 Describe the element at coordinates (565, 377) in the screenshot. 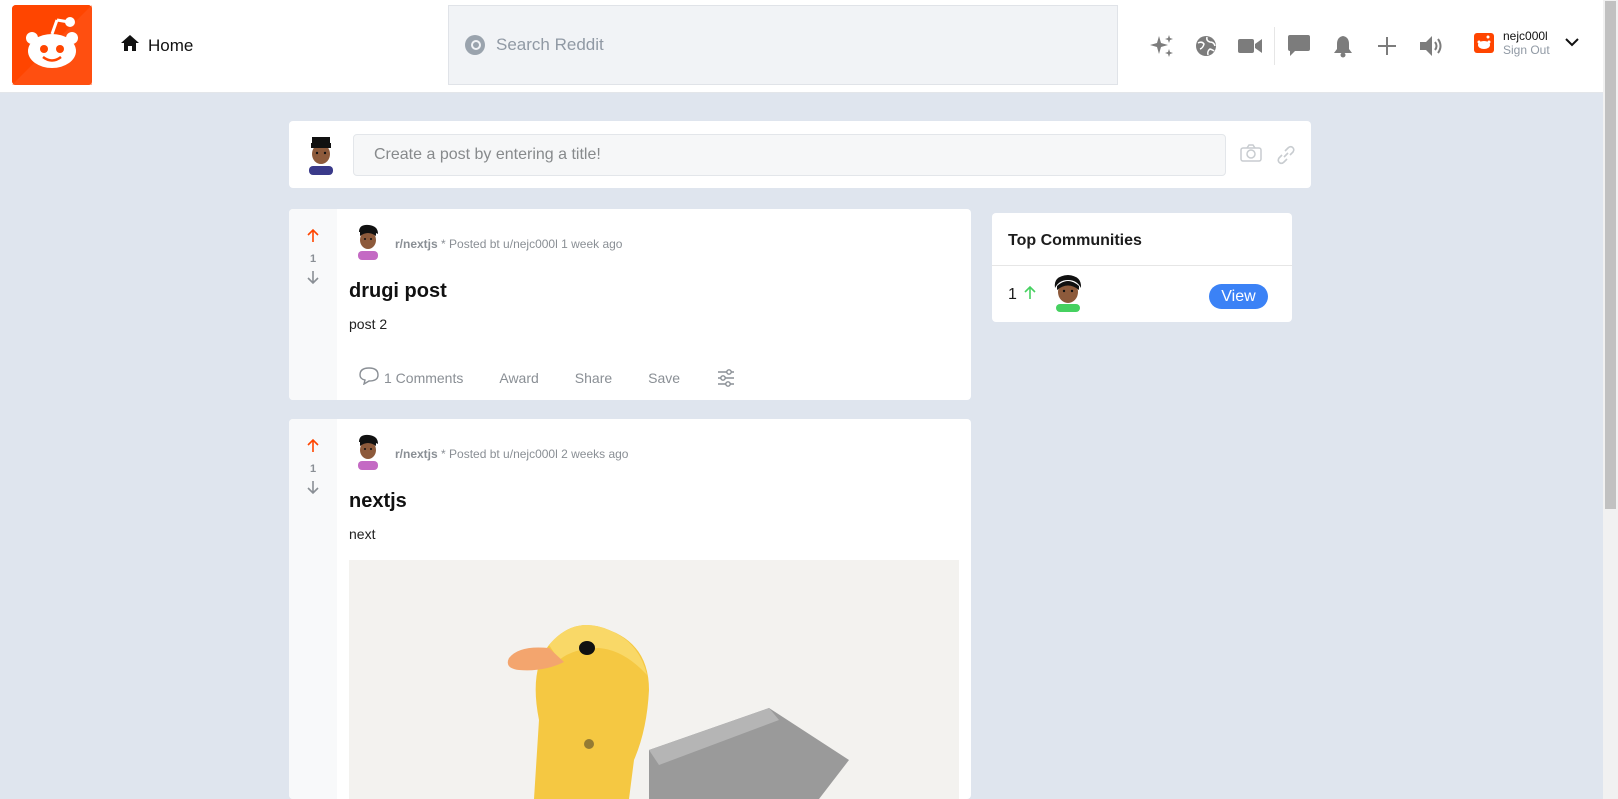

I see `post-actions: 1 Comments Award Share Save` at that location.